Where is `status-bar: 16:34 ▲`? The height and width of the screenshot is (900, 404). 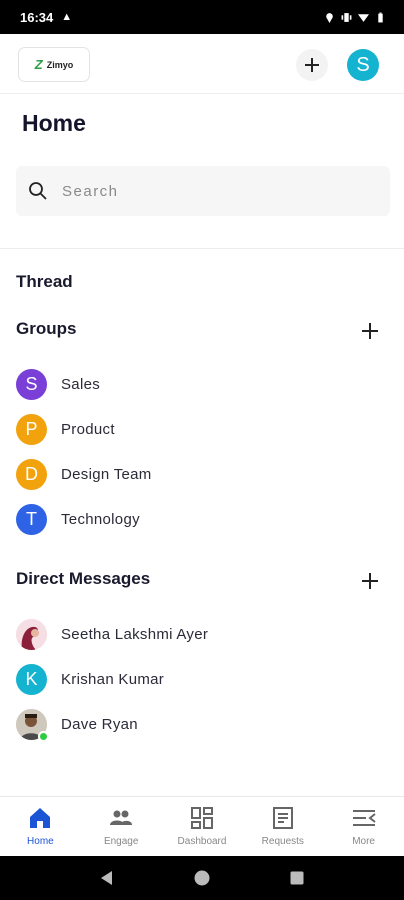
status-bar: 16:34 ▲ is located at coordinates (202, 17).